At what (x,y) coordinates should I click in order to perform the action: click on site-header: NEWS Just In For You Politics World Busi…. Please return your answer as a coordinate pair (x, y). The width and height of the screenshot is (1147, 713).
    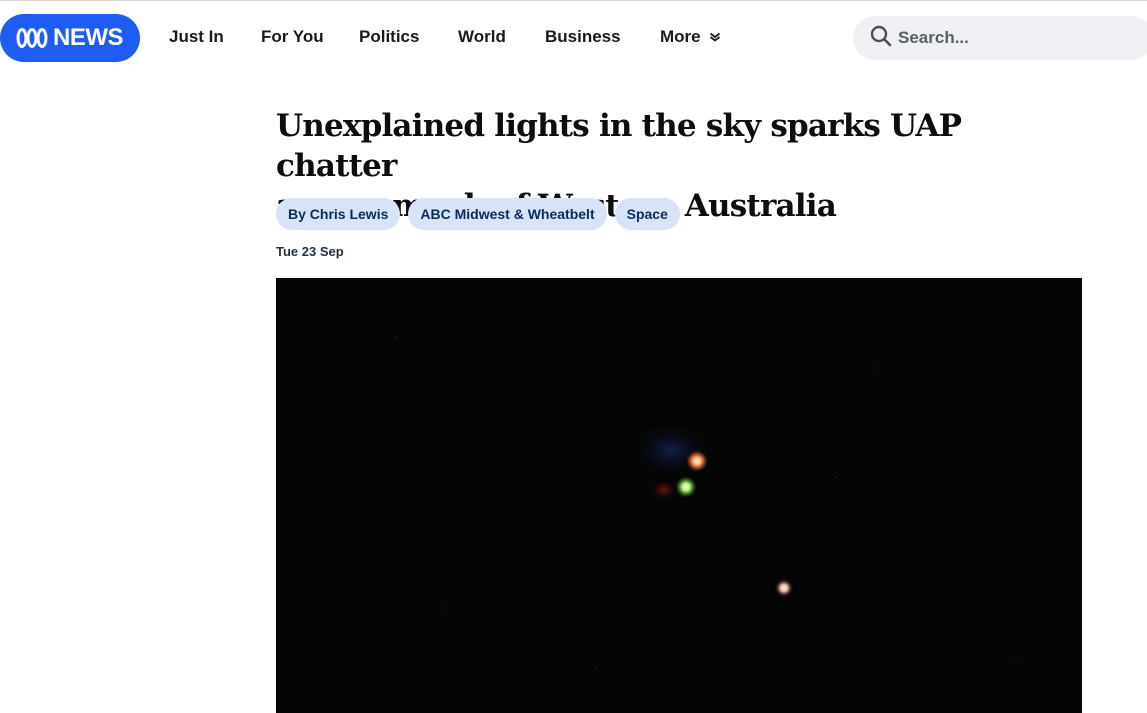
    Looking at the image, I should click on (573, 38).